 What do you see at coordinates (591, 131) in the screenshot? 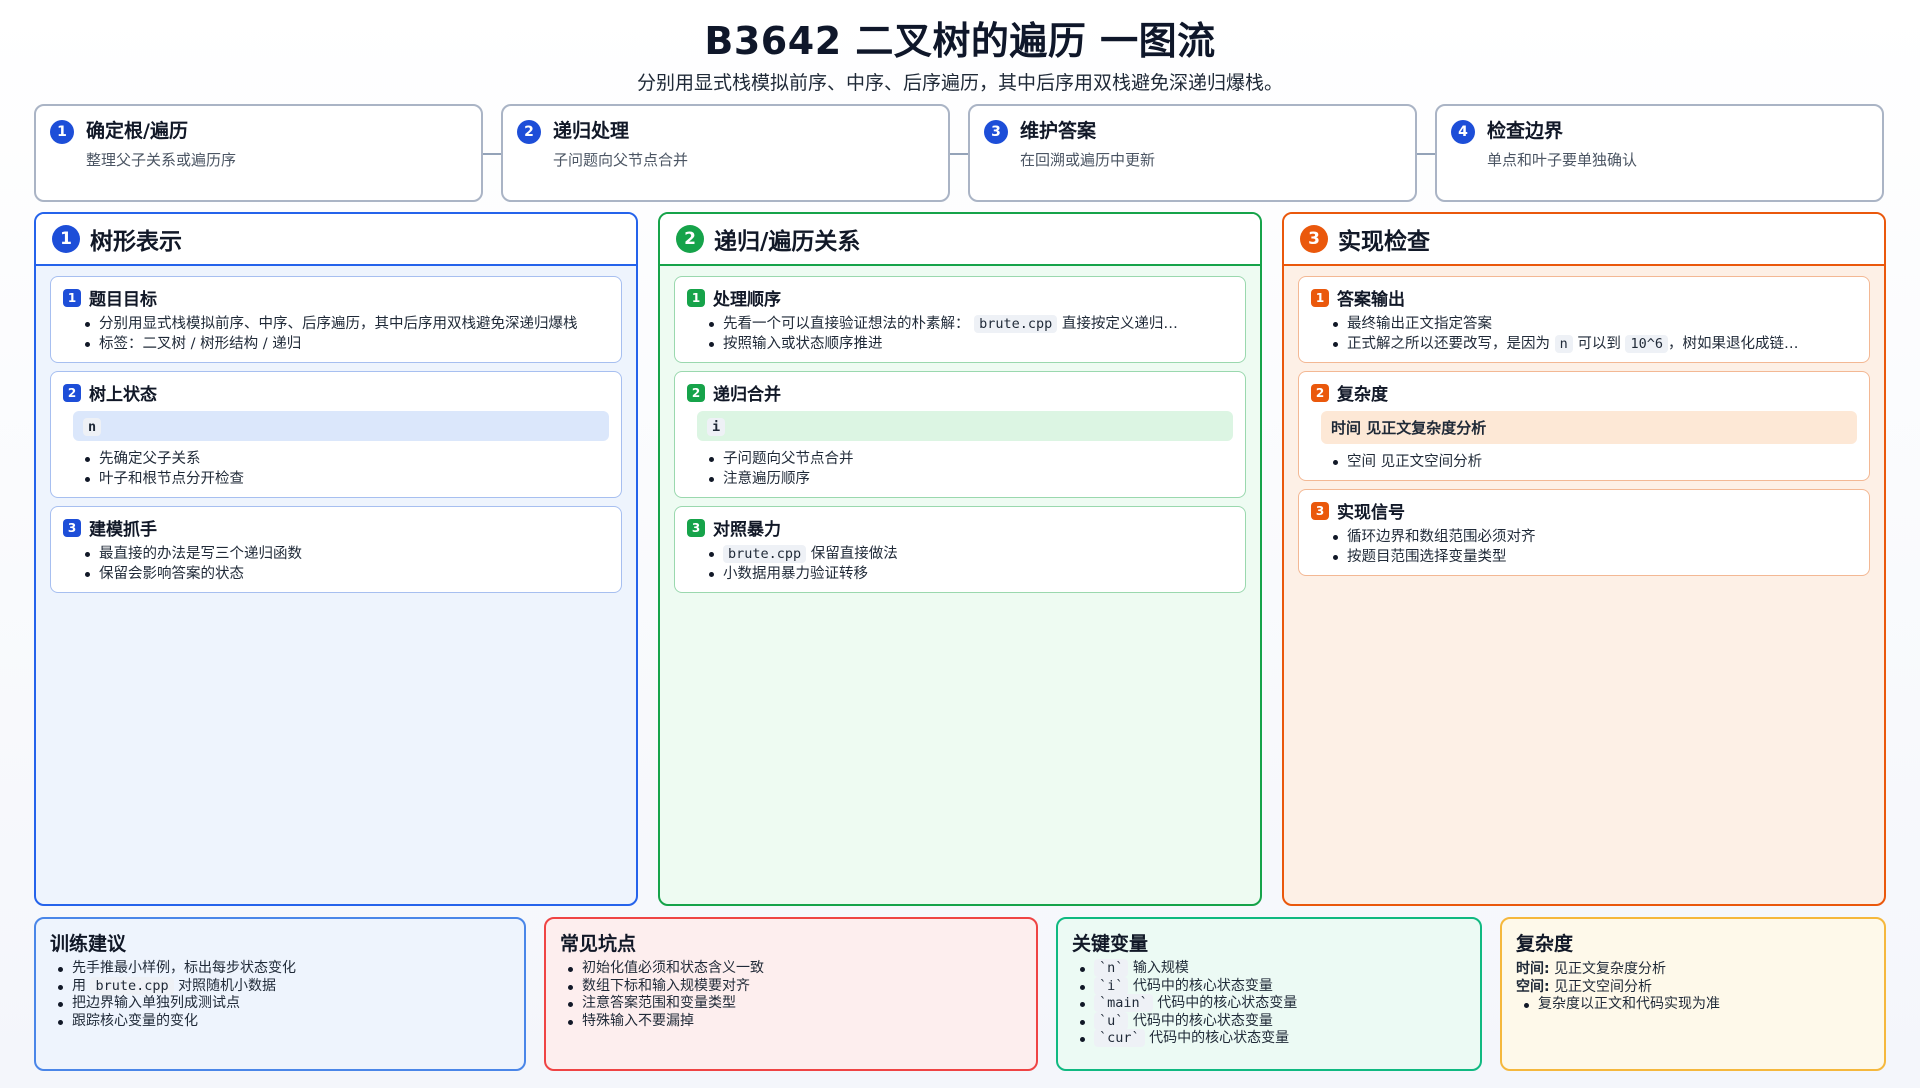
I see `step-title: 递归处理` at bounding box center [591, 131].